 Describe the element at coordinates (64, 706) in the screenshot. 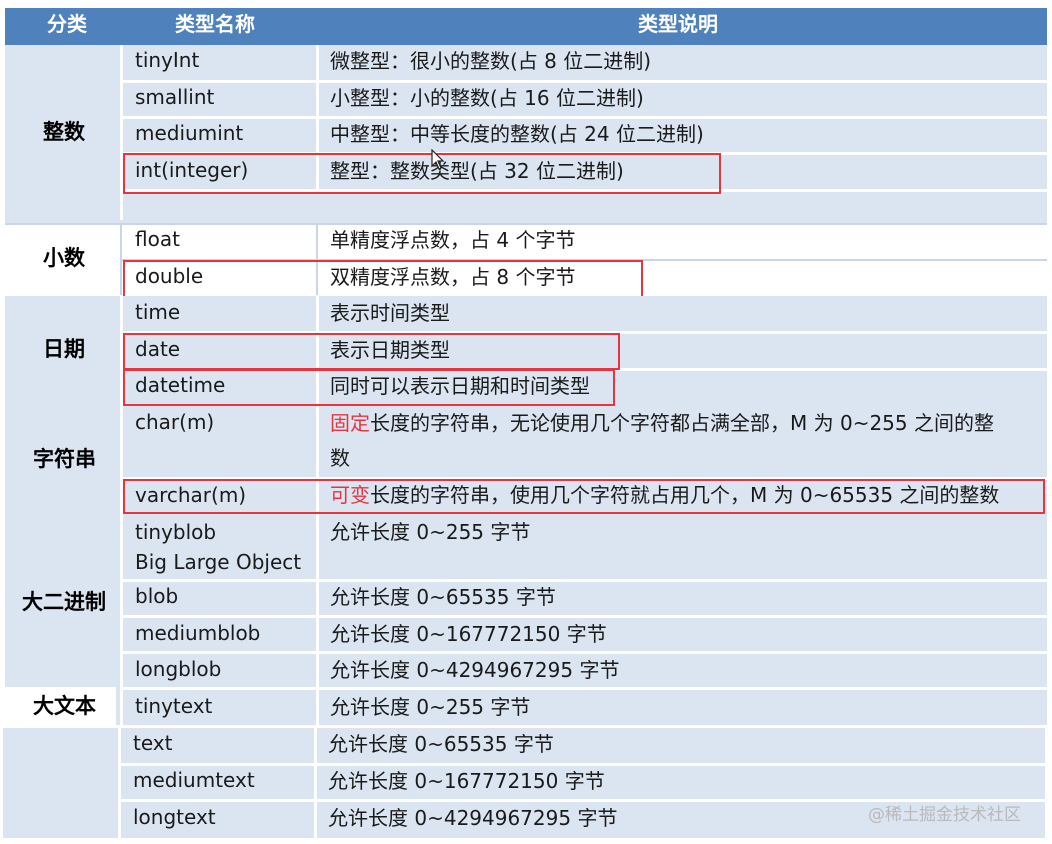

I see `category-text: 大文本` at that location.